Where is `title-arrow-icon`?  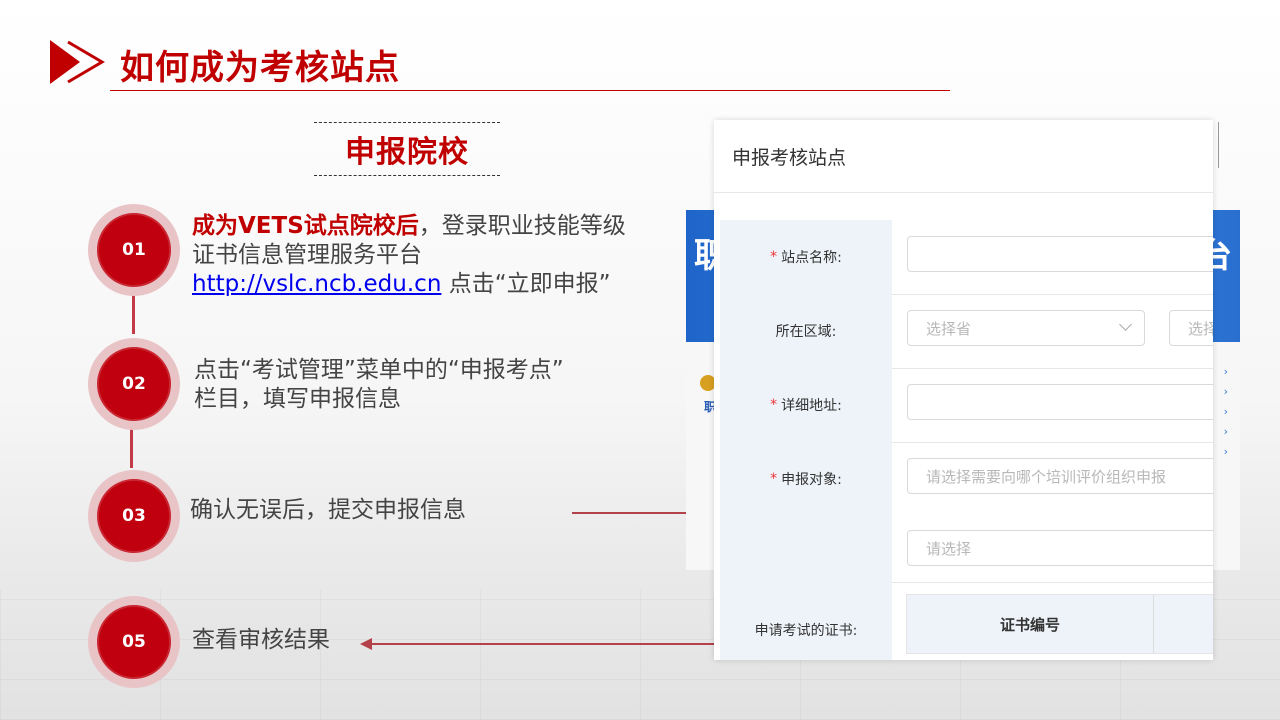 title-arrow-icon is located at coordinates (77, 62).